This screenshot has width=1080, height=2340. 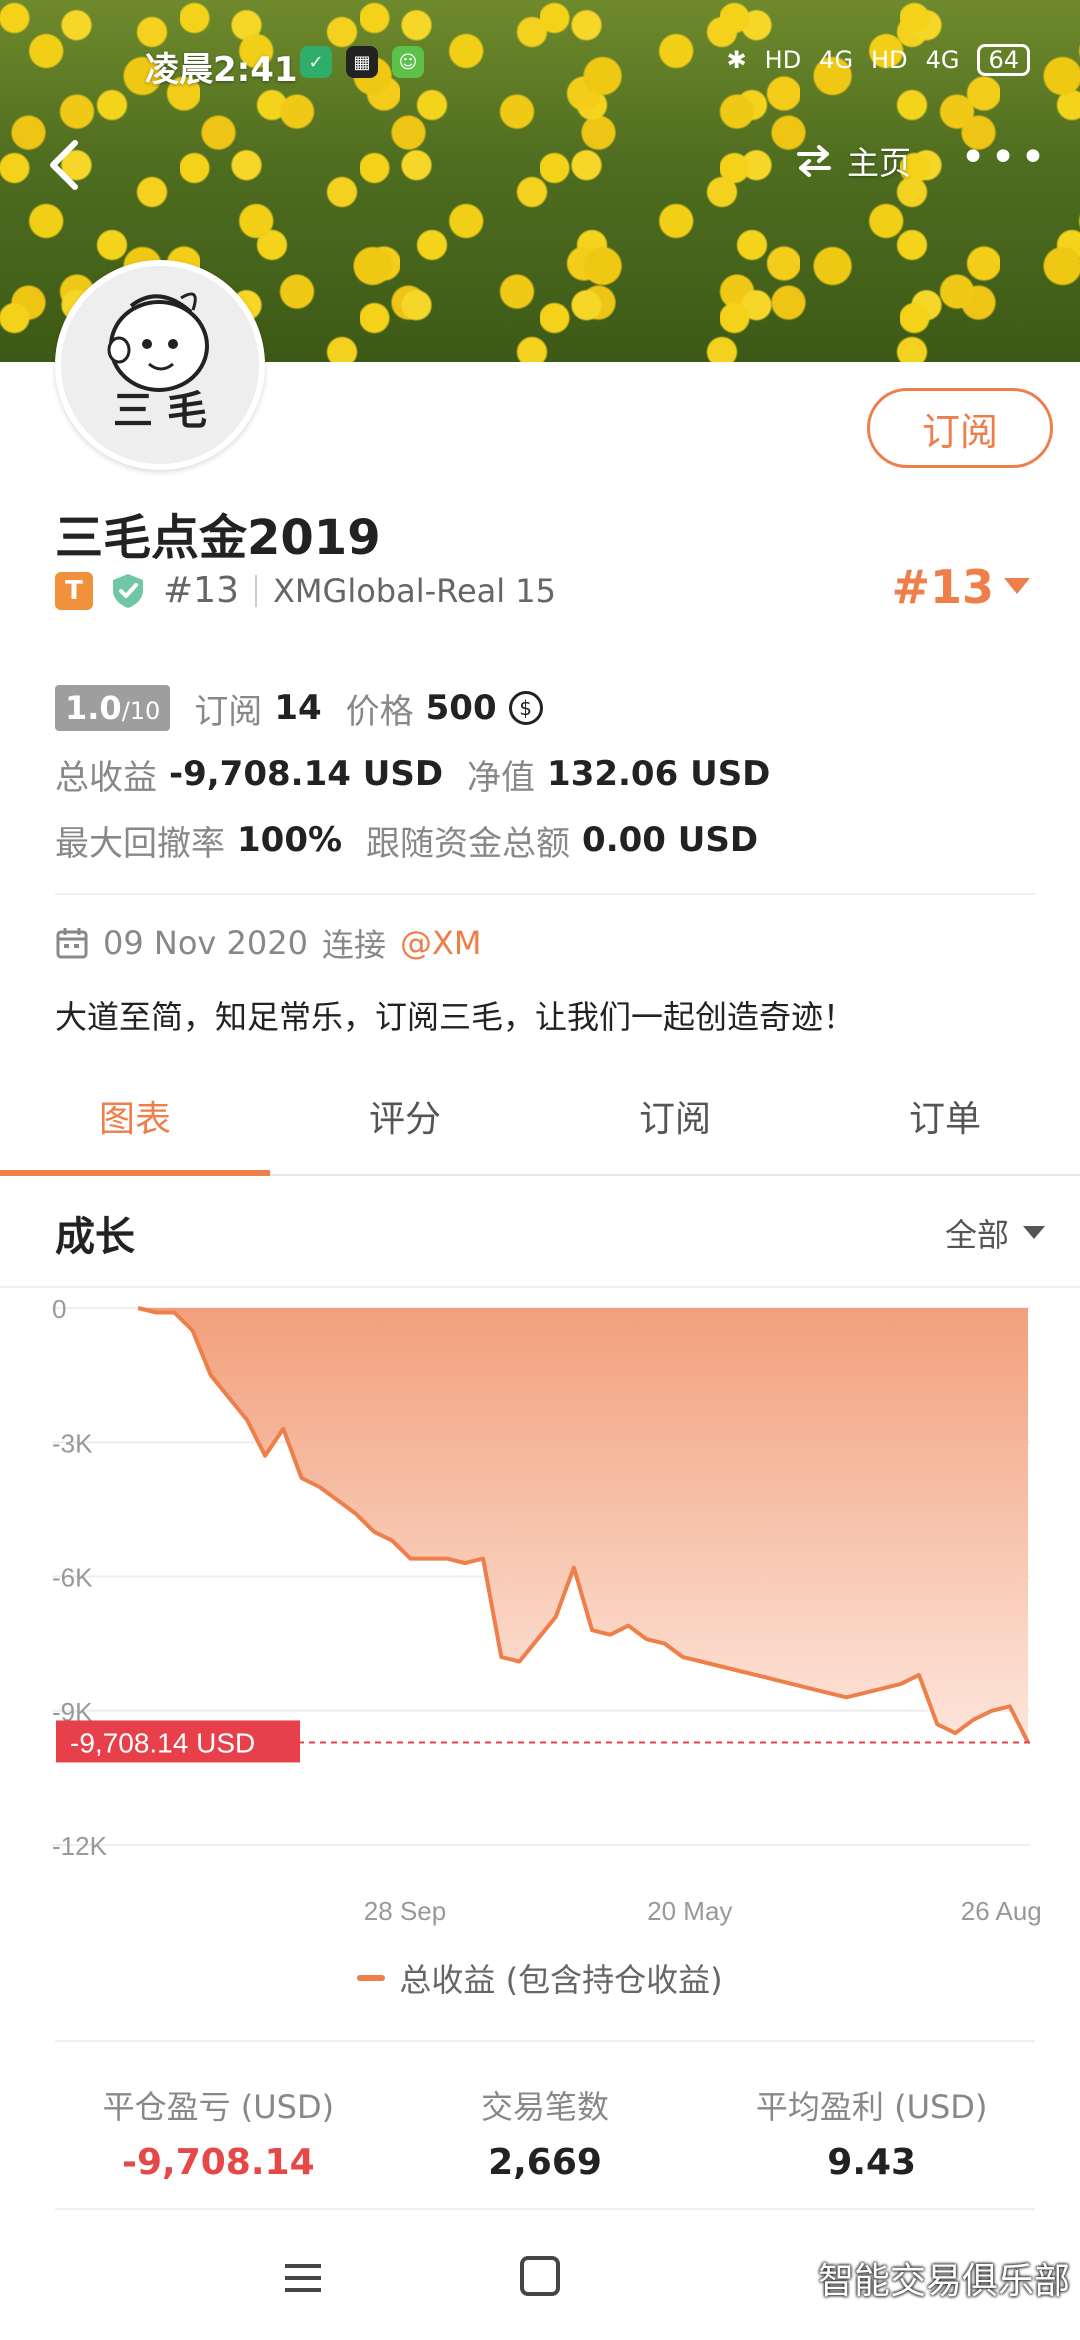 I want to click on price-value: 500, so click(x=461, y=708).